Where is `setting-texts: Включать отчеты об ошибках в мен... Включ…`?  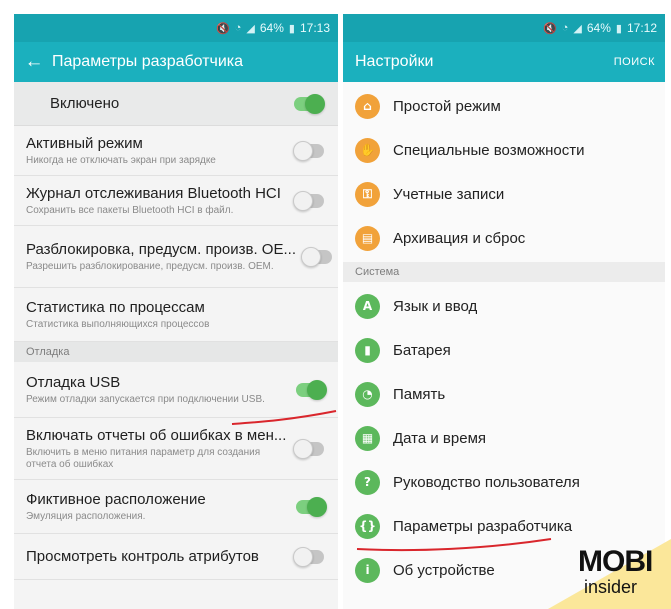
setting-texts: Включать отчеты об ошибках в мен... Включ… is located at coordinates (161, 449).